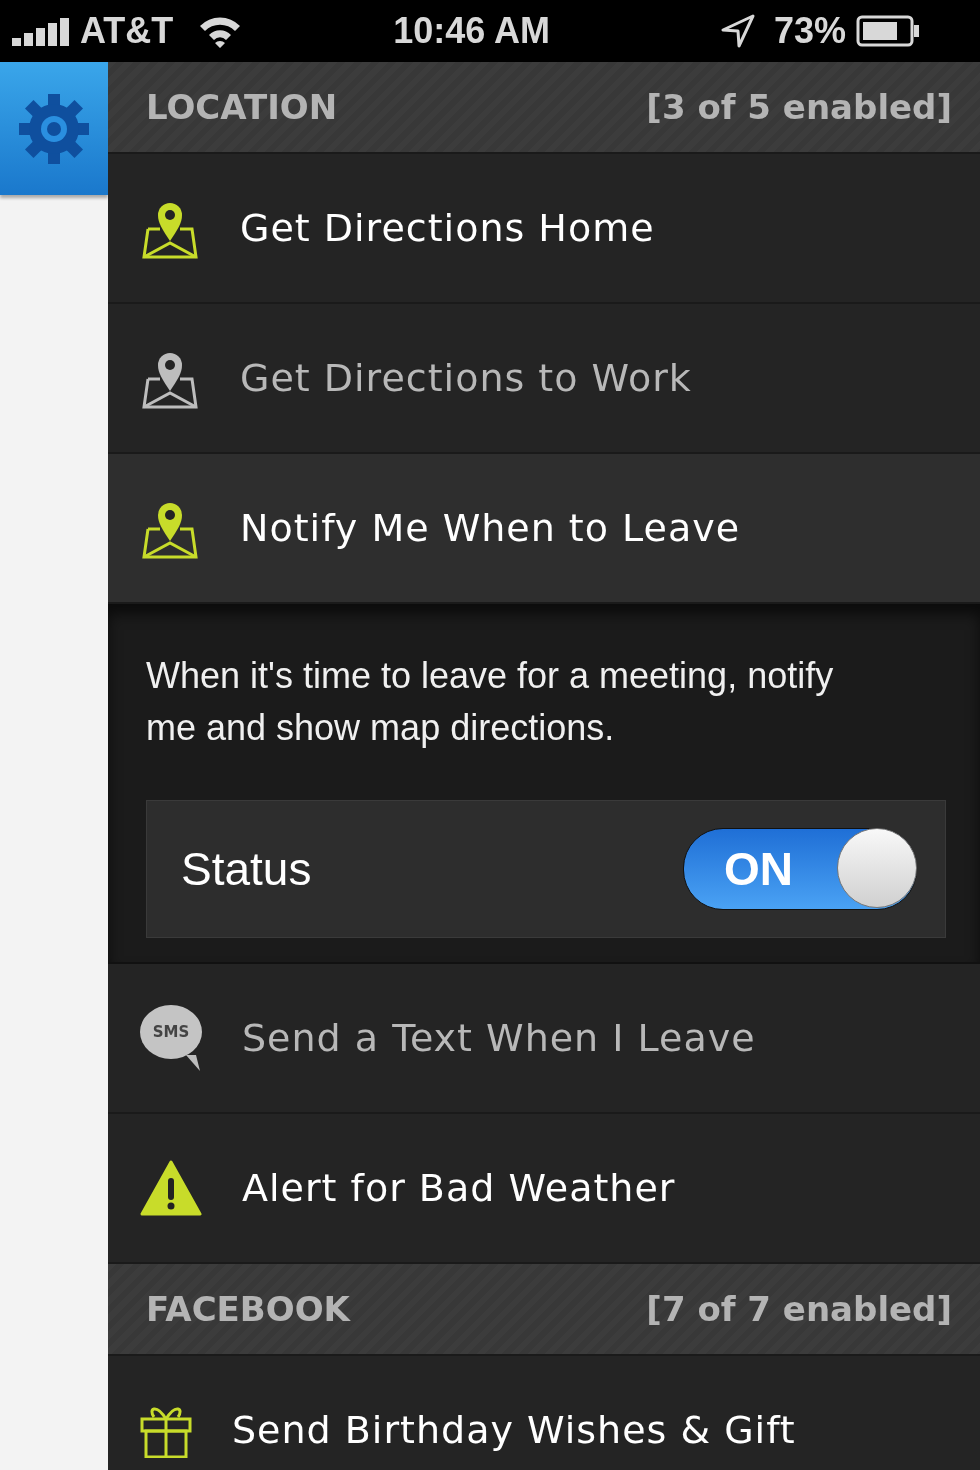  Describe the element at coordinates (127, 31) in the screenshot. I see `carrier-name: AT&T` at that location.